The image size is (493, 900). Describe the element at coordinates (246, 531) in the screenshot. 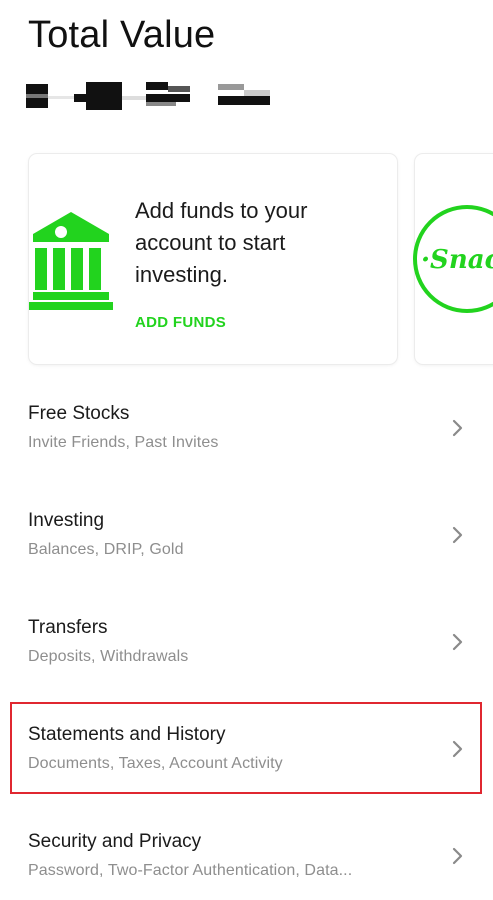

I see `menu-item-investing: Investing Balances, DRIP, Gold` at that location.